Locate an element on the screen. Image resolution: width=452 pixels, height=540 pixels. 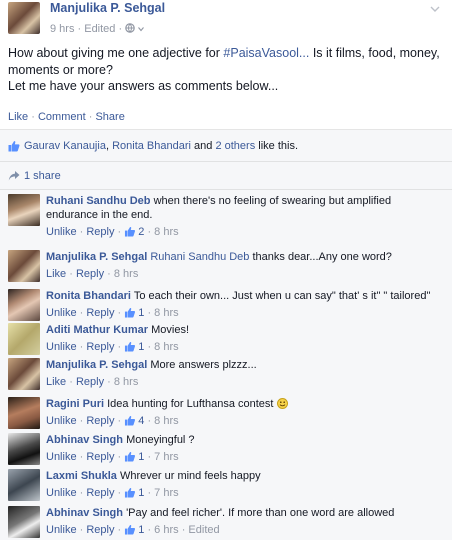
comment-actions: Unlike · Reply · 1 · 6 hrs · Edited is located at coordinates (133, 530).